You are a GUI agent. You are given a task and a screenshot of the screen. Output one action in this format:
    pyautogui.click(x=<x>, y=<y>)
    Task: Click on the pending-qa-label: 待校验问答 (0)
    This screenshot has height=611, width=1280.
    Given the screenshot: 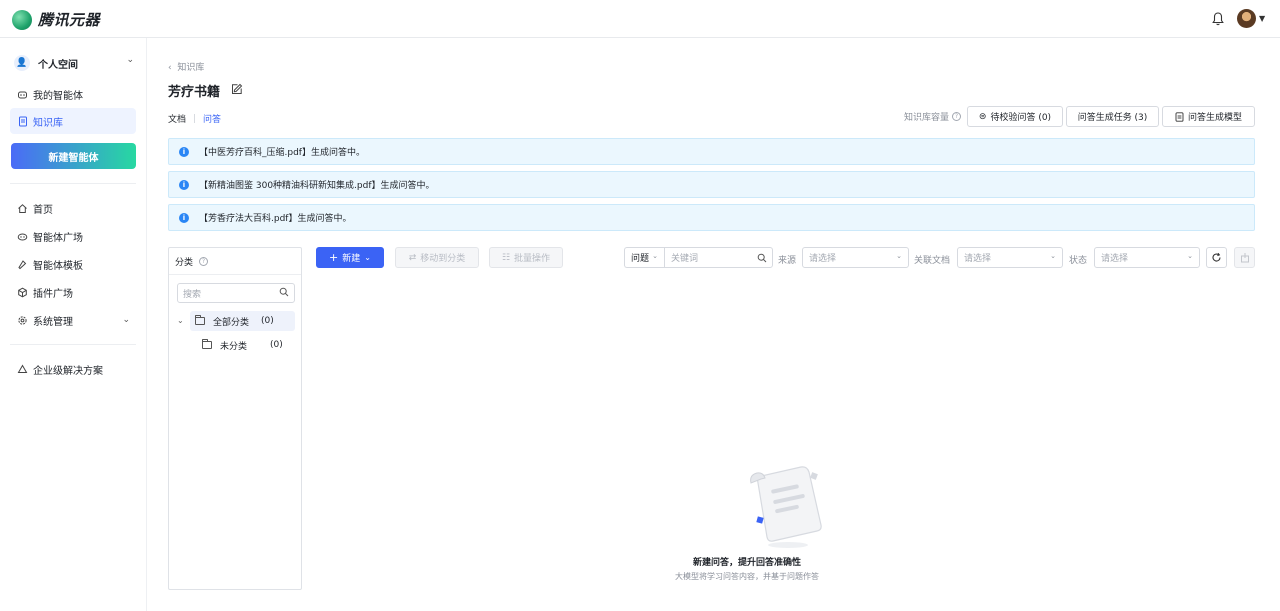 What is the action you would take?
    pyautogui.click(x=1021, y=118)
    